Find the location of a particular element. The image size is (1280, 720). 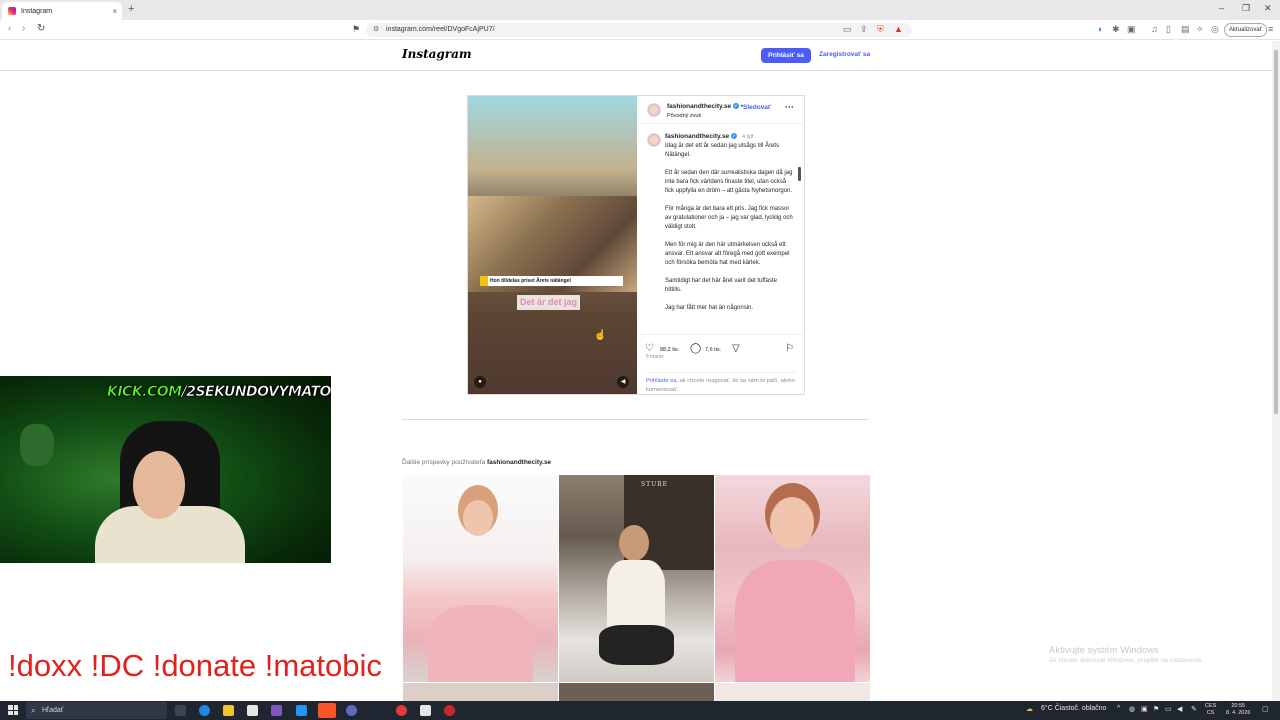

language-indicator: CES CS is located at coordinates (1210, 710).